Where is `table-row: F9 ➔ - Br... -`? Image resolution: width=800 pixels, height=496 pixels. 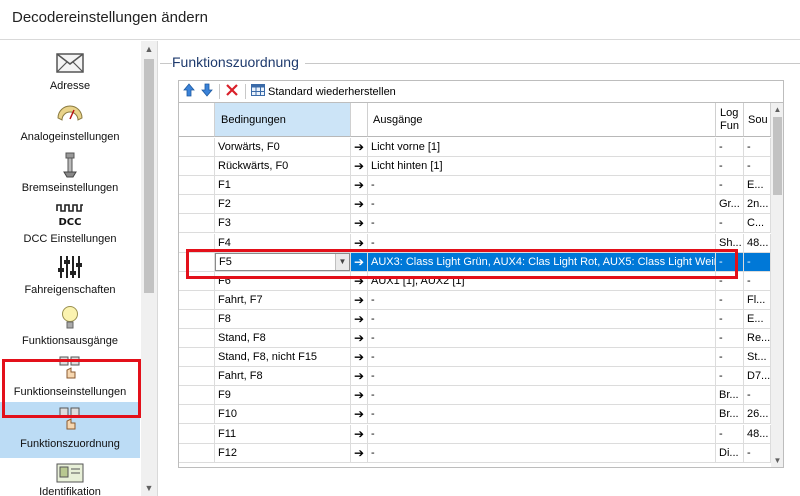
table-row: F9 ➔ - Br... - is located at coordinates (475, 396).